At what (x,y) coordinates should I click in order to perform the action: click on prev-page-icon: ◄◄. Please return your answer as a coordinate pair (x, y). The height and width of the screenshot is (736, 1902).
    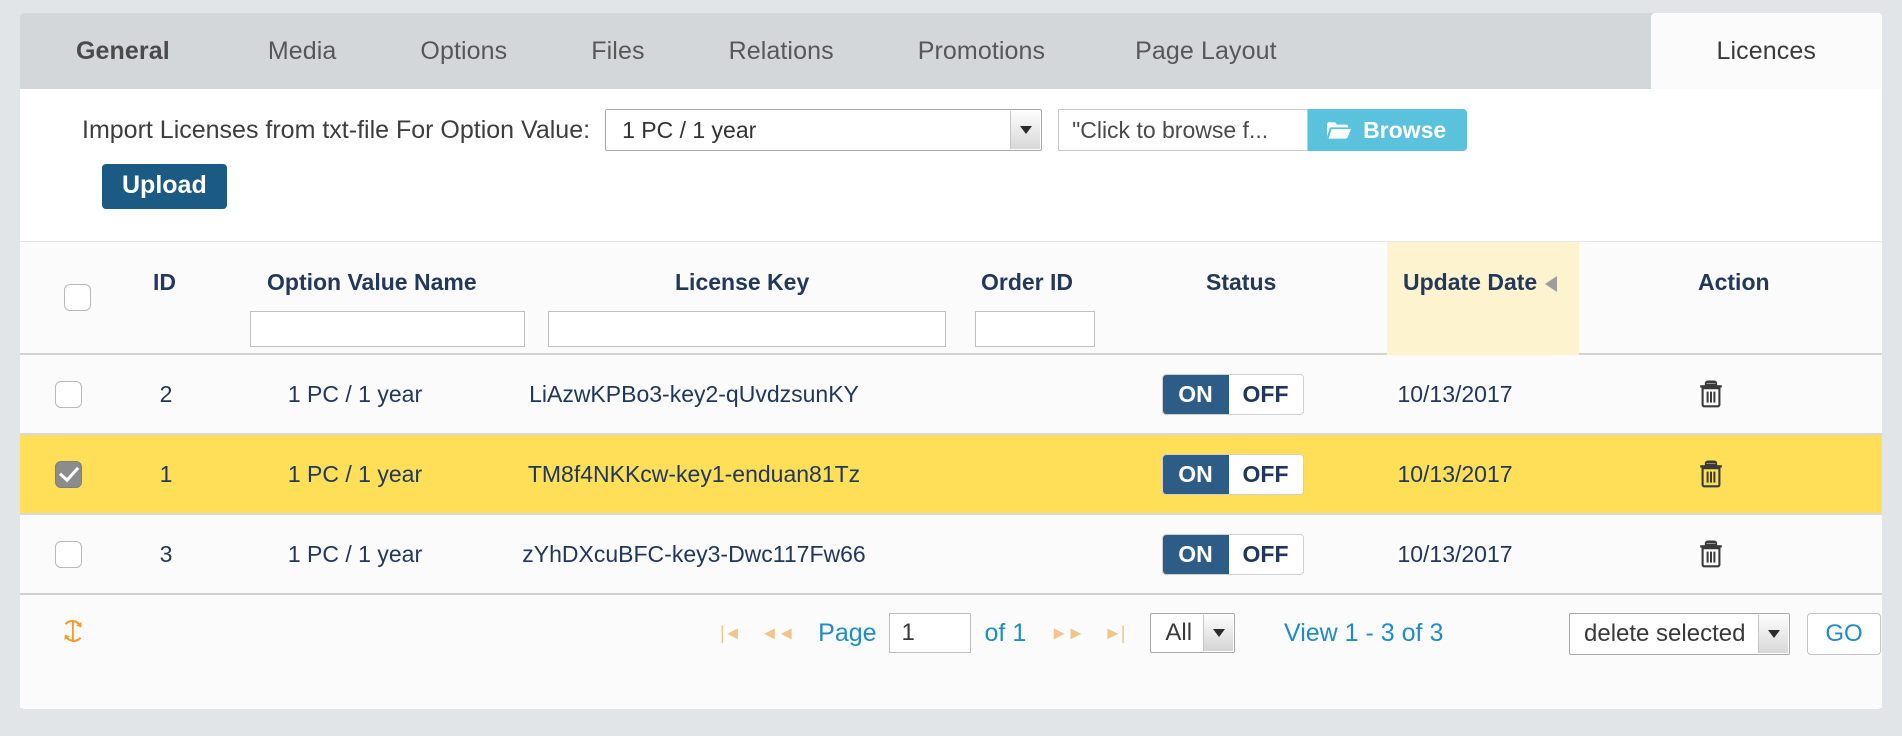
    Looking at the image, I should click on (778, 633).